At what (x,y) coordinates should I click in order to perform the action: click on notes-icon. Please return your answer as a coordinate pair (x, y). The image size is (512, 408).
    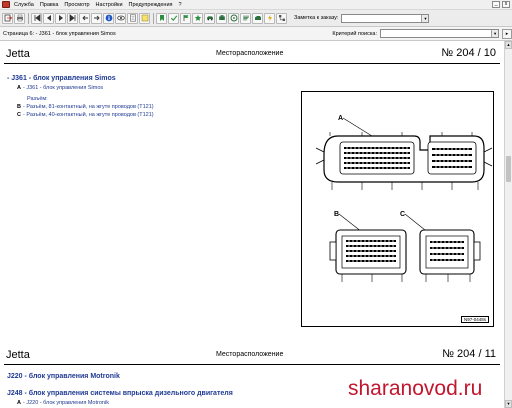
    Looking at the image, I should click on (144, 18).